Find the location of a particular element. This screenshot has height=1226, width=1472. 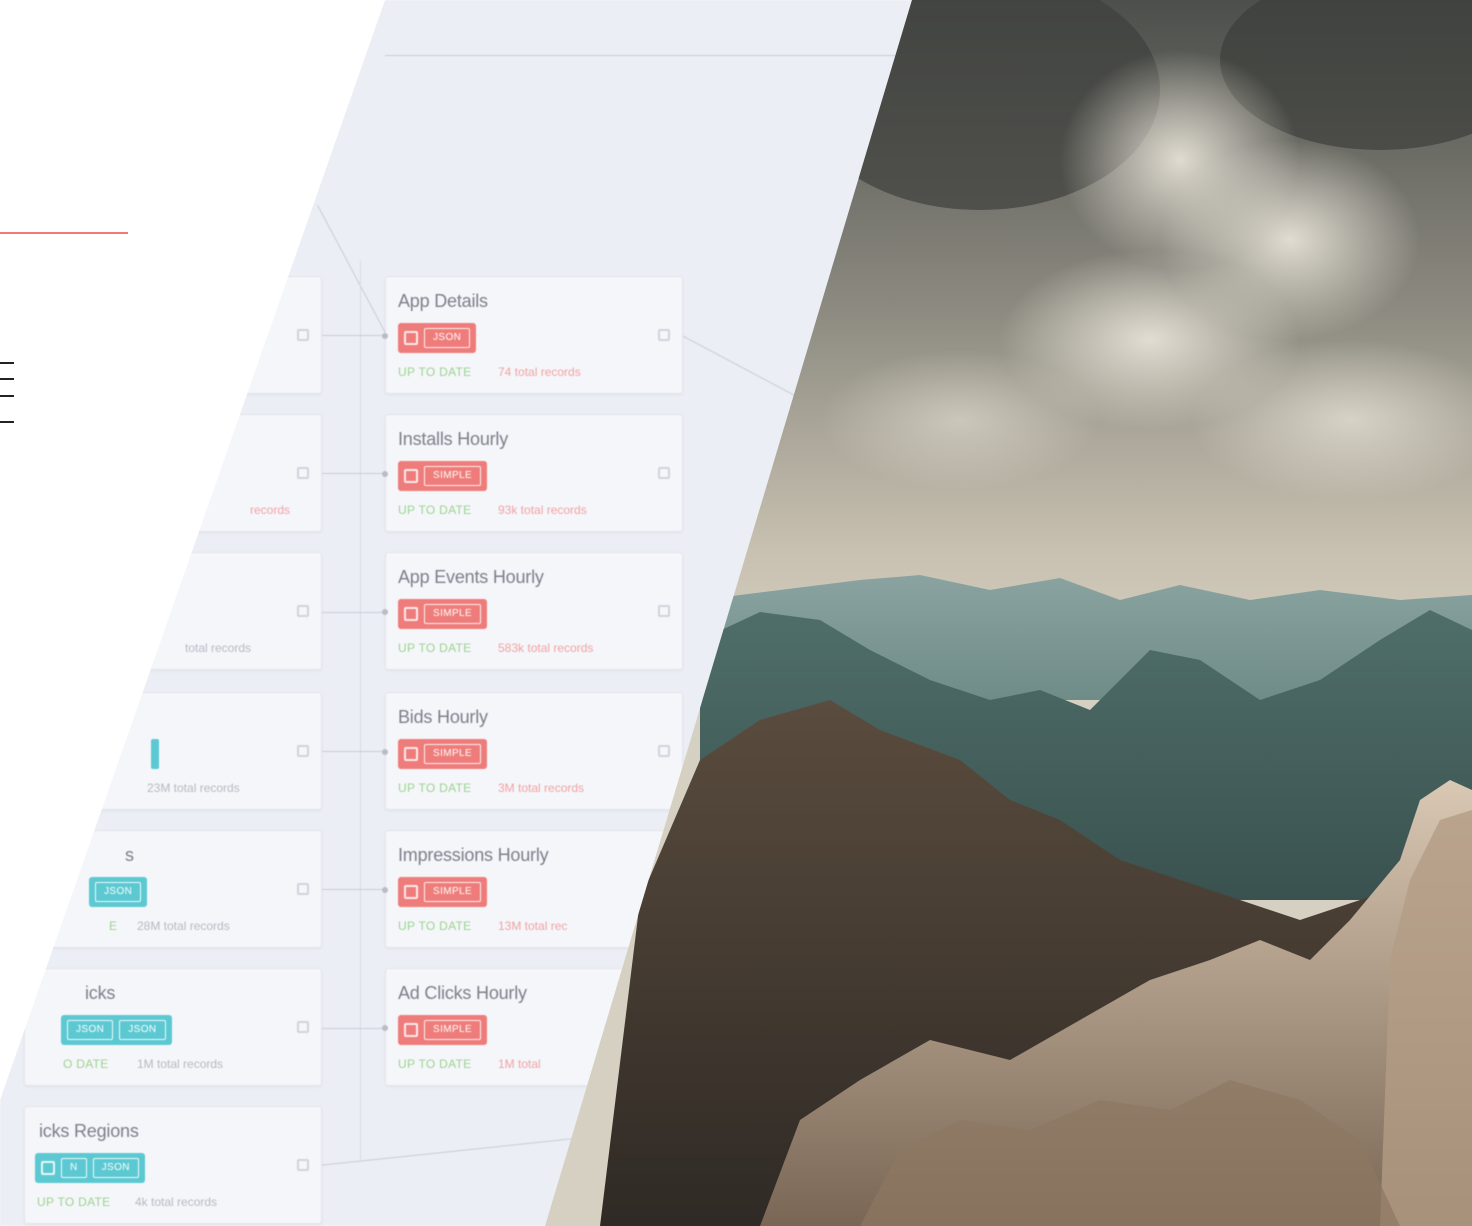

node-type-chip: N is located at coordinates (74, 1168).